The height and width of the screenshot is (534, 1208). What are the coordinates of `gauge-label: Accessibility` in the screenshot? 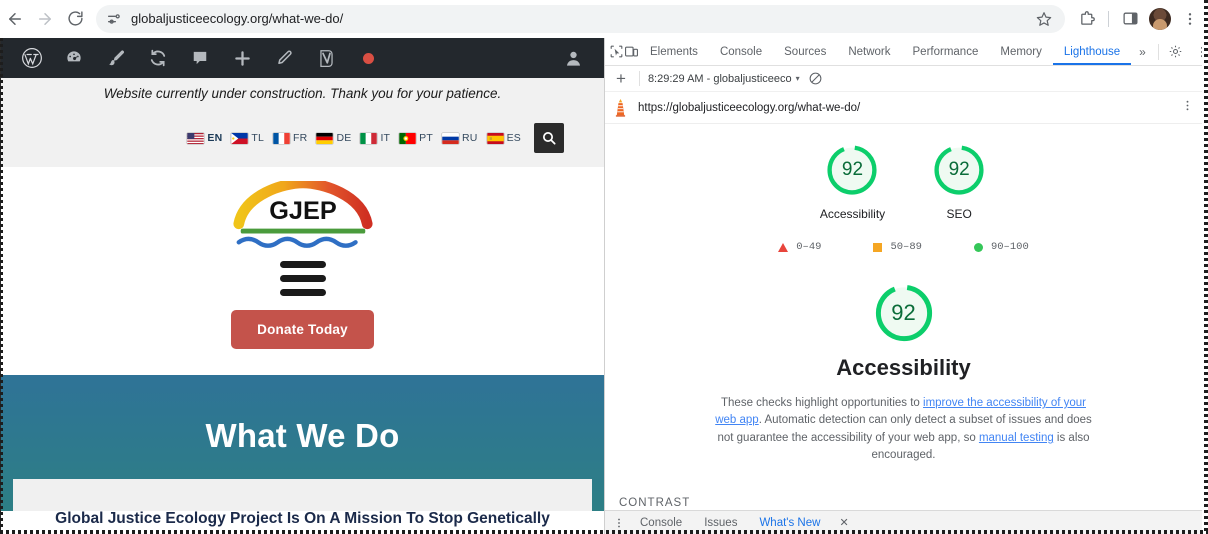 It's located at (852, 214).